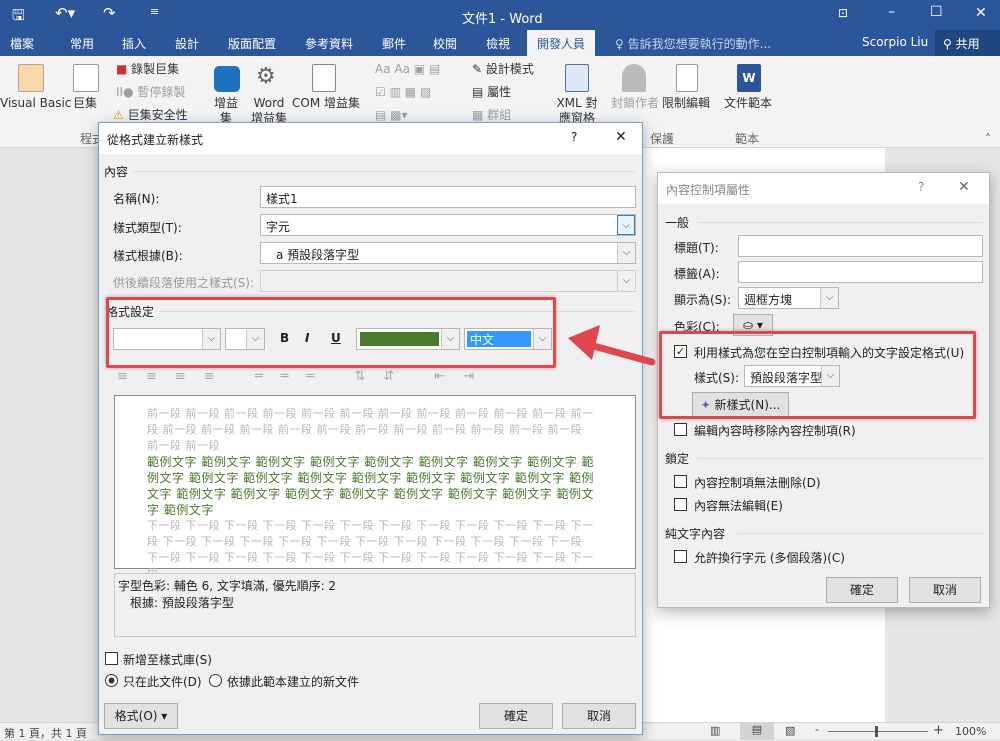  I want to click on visual-basic-button: Visual Basic, so click(35, 103).